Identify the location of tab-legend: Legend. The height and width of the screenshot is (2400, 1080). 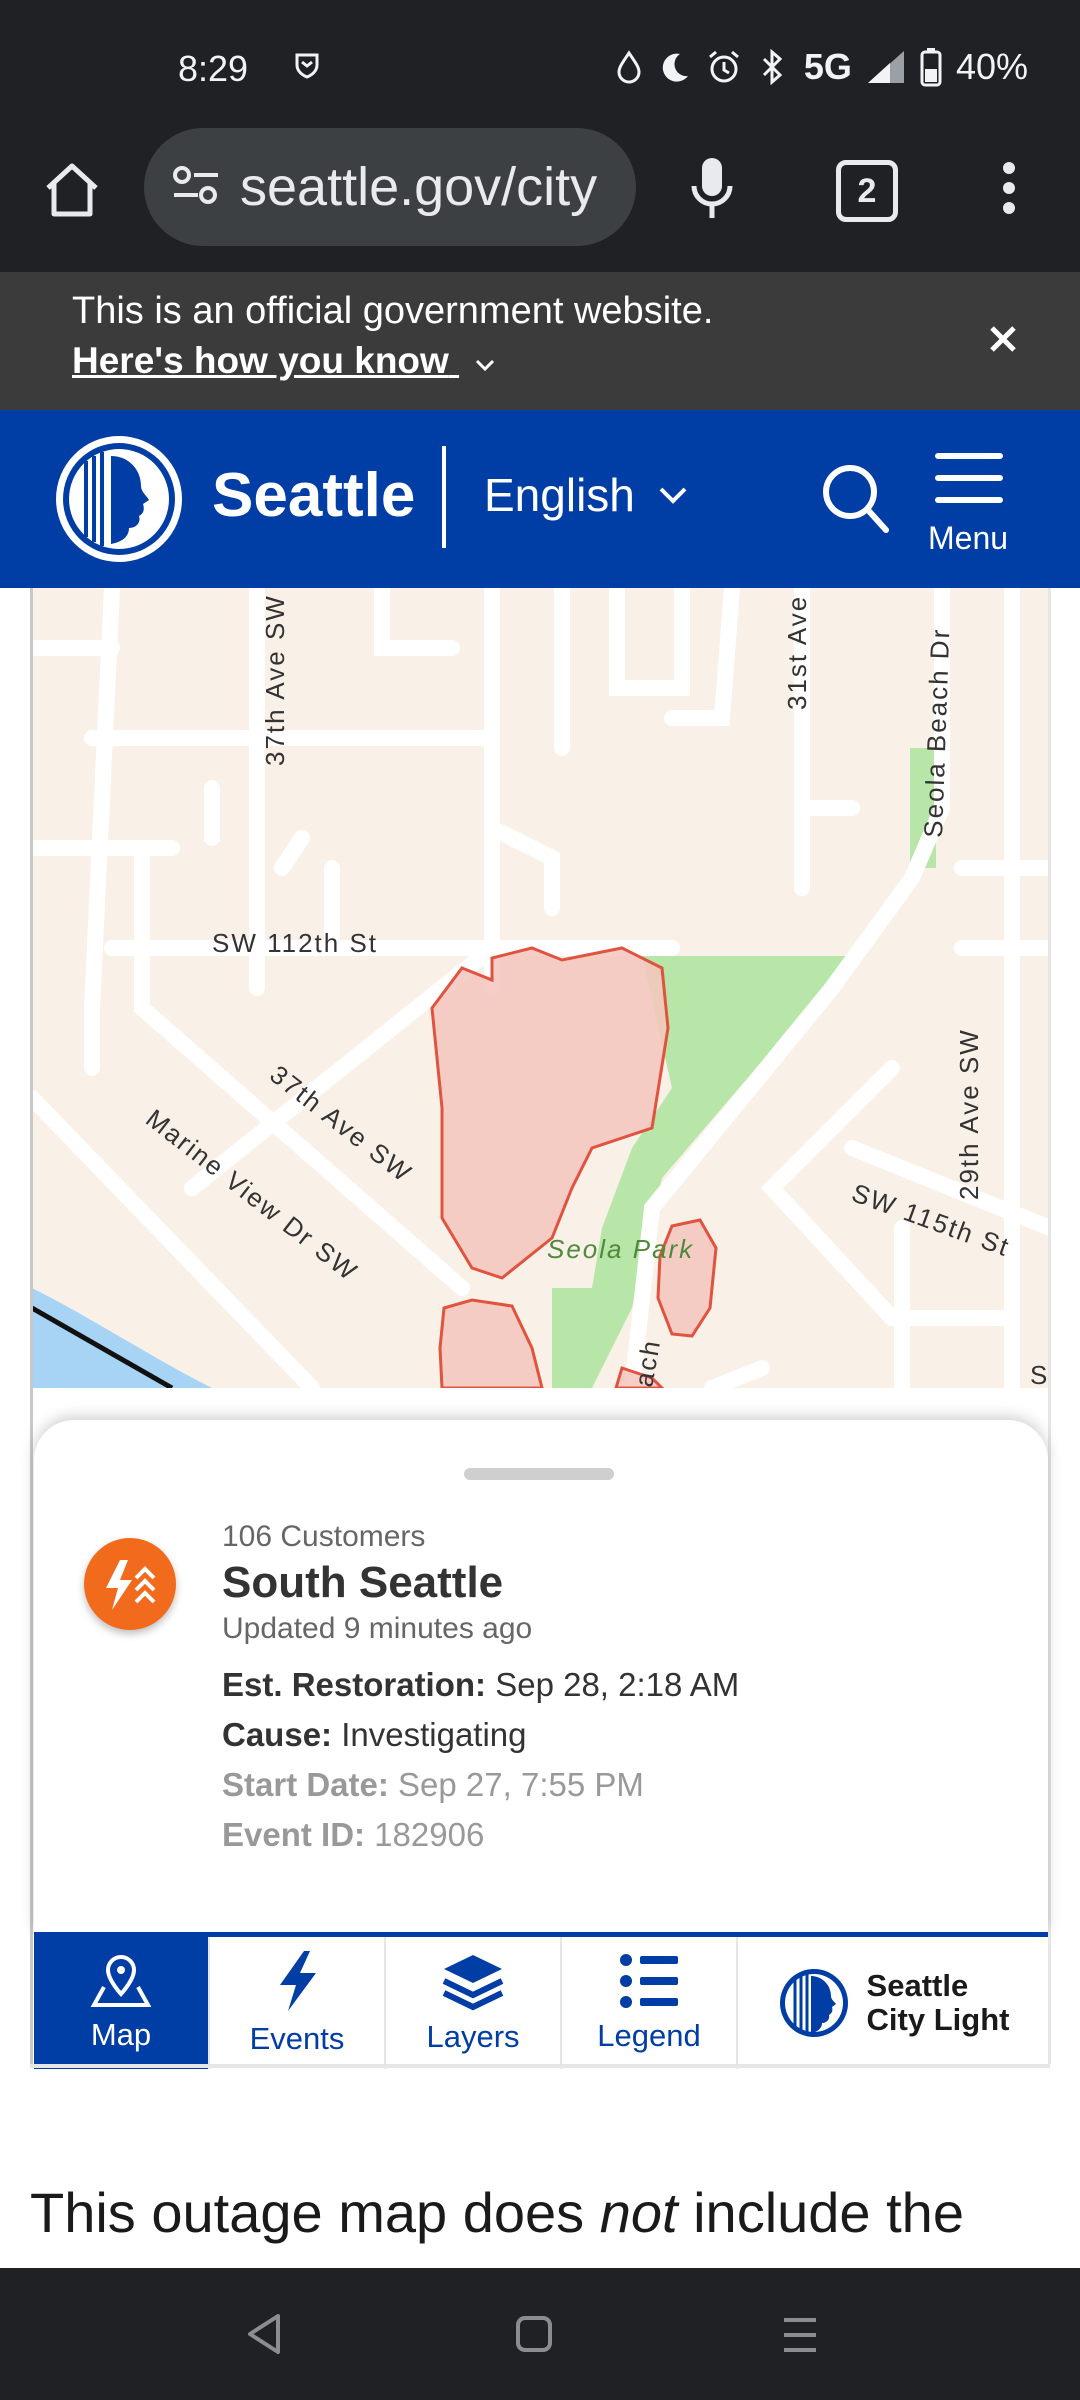
(650, 2003).